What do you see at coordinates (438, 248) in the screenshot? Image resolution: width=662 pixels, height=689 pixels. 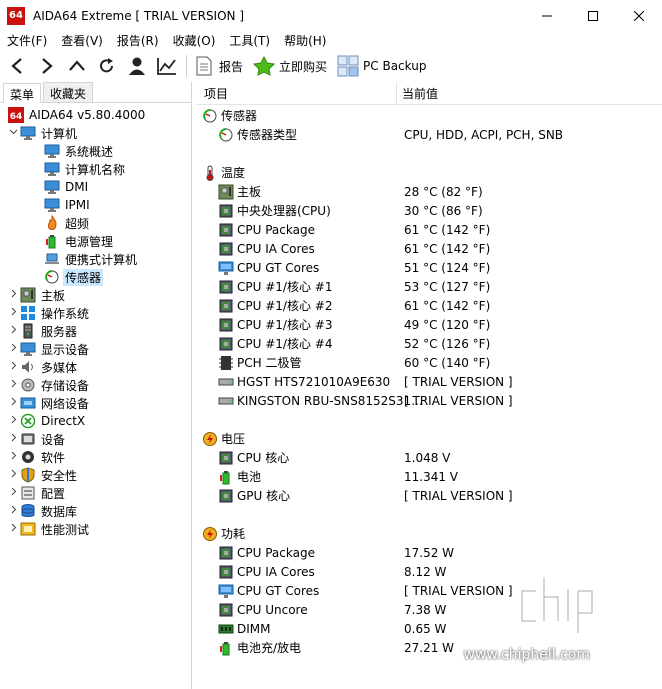 I see `sensor-row: CPU IA Cores 61 °C (142 °F)` at bounding box center [438, 248].